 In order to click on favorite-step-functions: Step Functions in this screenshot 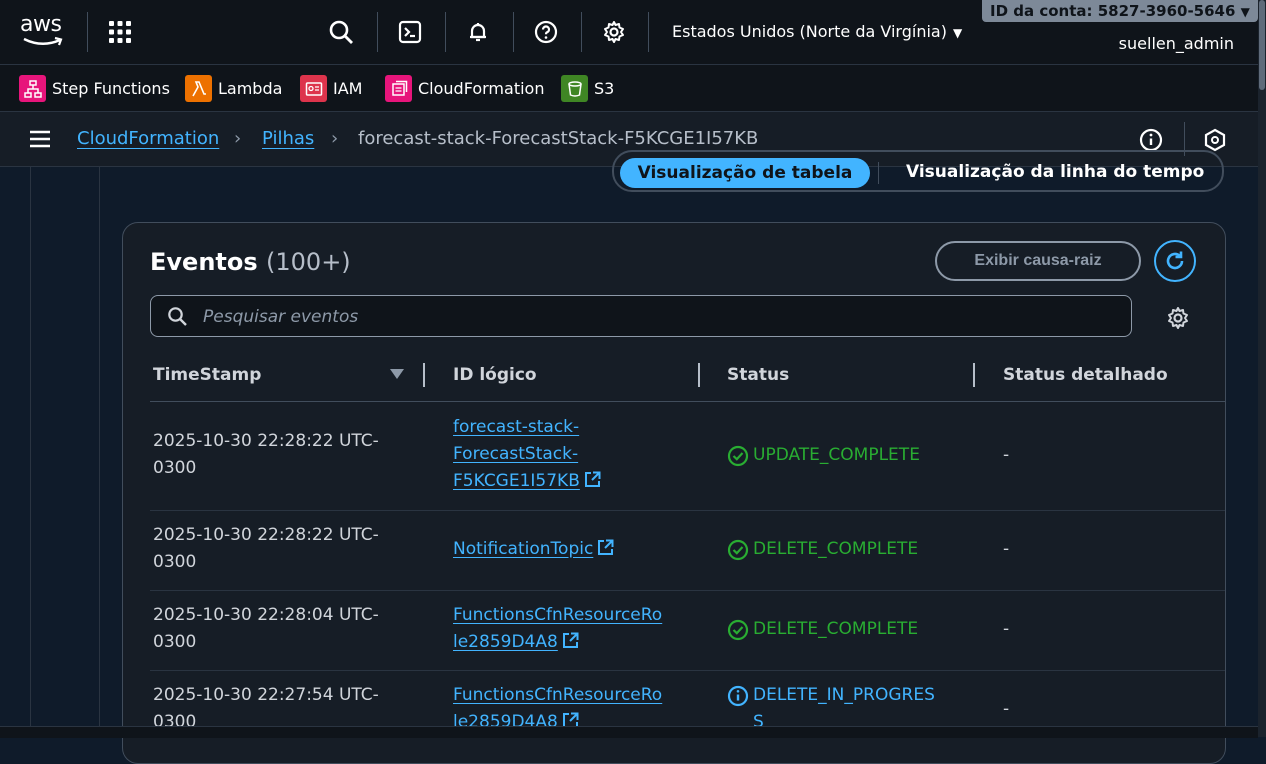, I will do `click(94, 88)`.